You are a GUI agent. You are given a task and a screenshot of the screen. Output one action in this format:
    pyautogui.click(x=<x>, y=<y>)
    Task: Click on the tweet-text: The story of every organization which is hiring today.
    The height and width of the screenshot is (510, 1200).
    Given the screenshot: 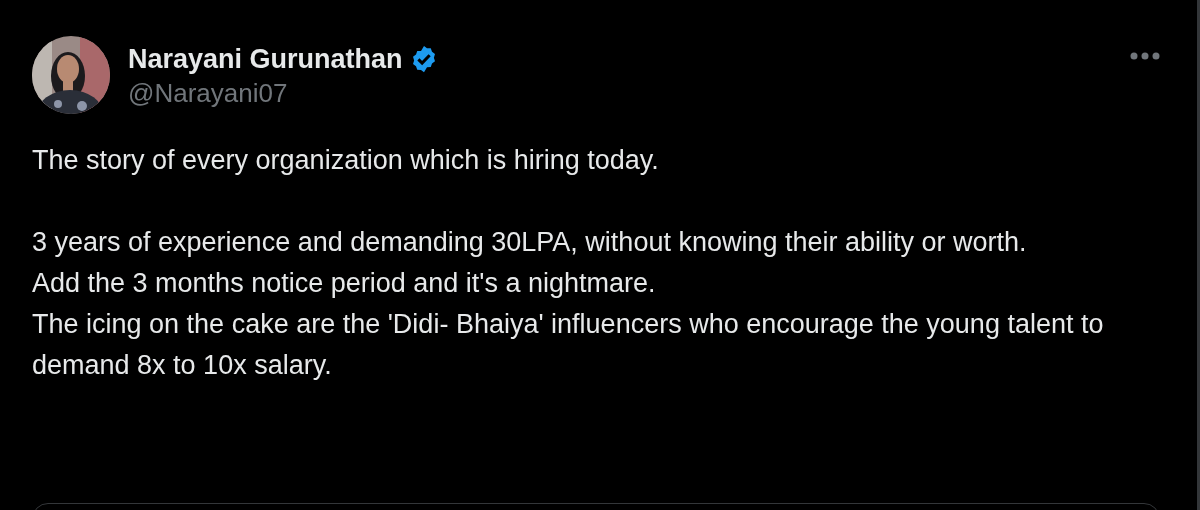 What is the action you would take?
    pyautogui.click(x=346, y=160)
    